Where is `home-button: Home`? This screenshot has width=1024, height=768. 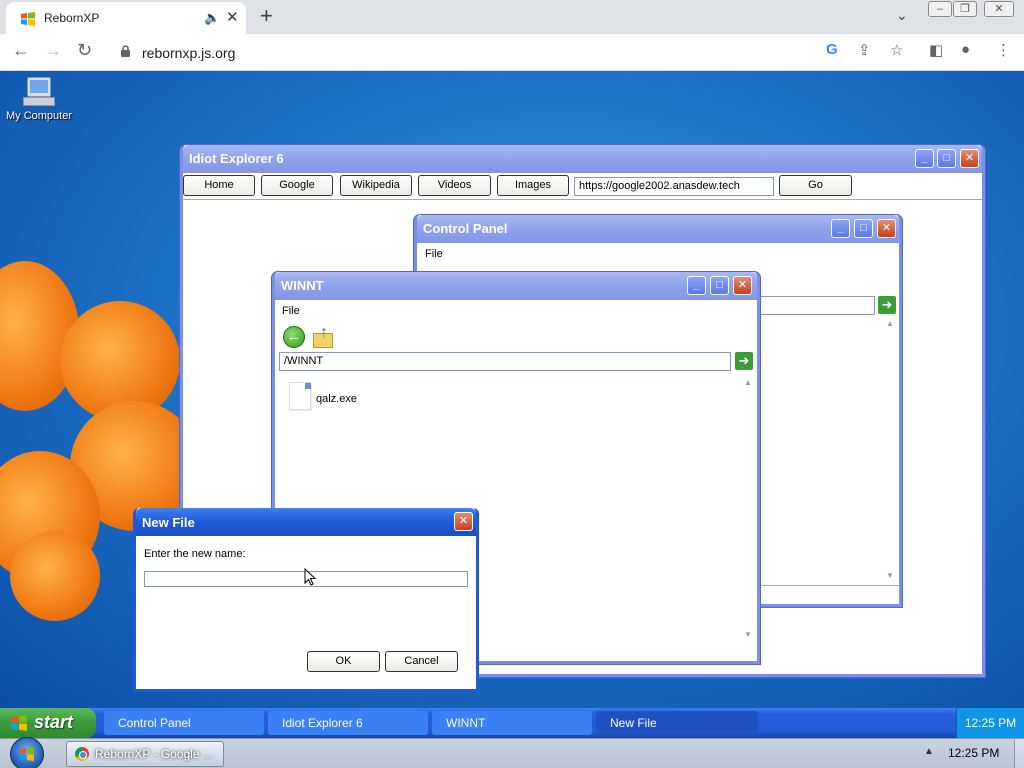
home-button: Home is located at coordinates (219, 185).